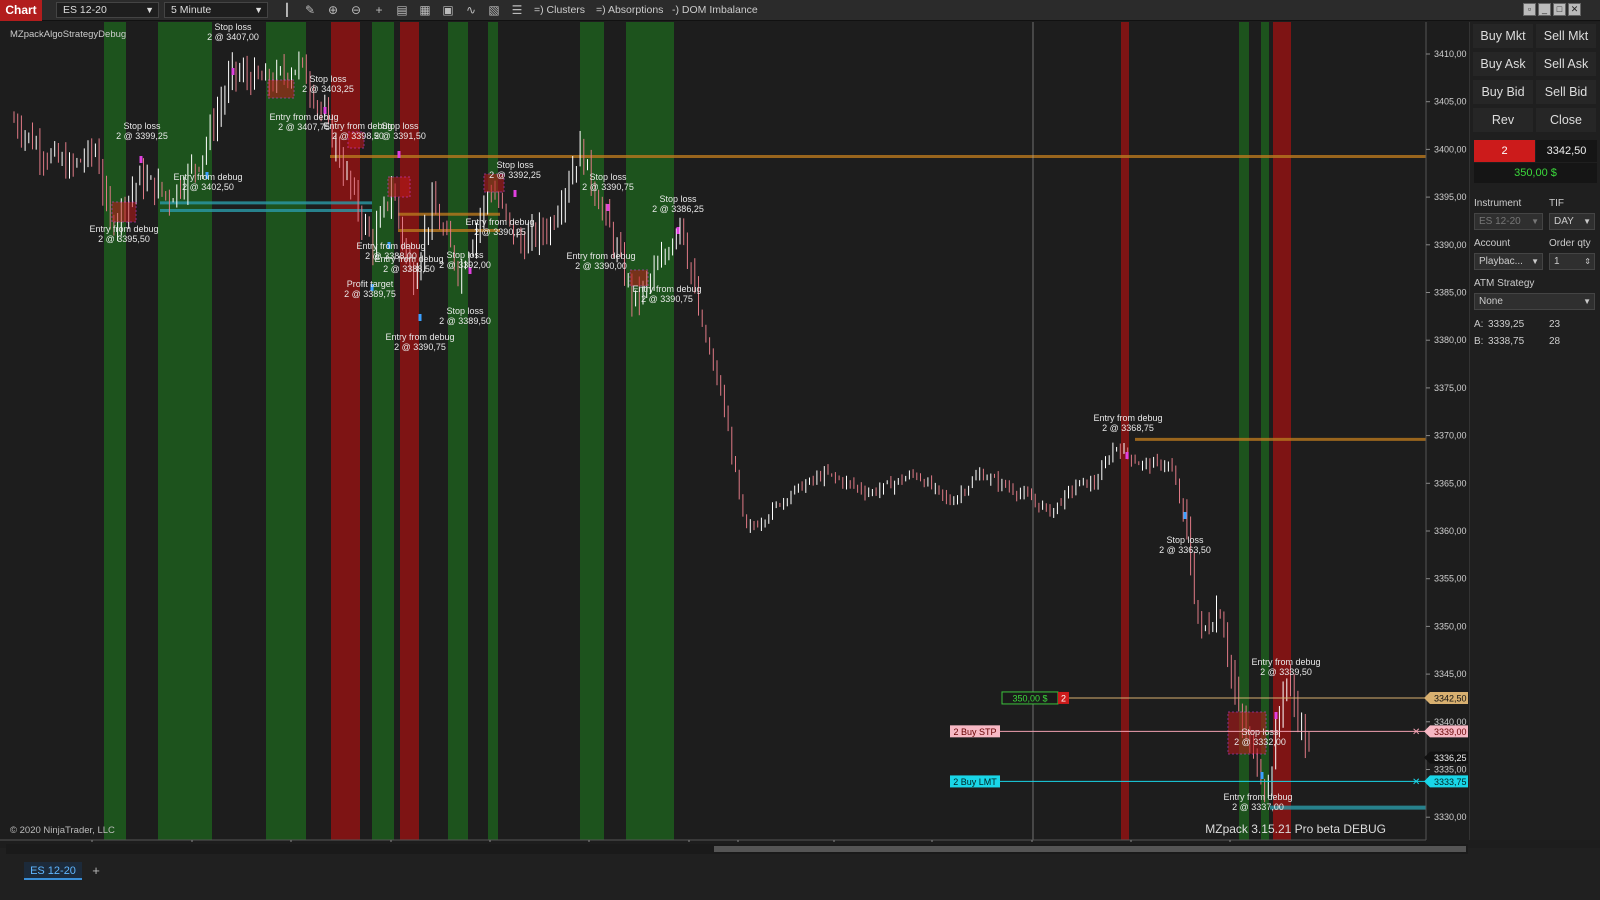 The width and height of the screenshot is (1600, 900). I want to click on copyright-text: © 2020 NinjaTrader, LLC, so click(62, 830).